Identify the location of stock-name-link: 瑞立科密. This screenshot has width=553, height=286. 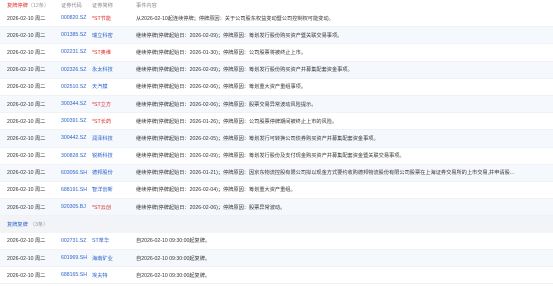
(113, 35).